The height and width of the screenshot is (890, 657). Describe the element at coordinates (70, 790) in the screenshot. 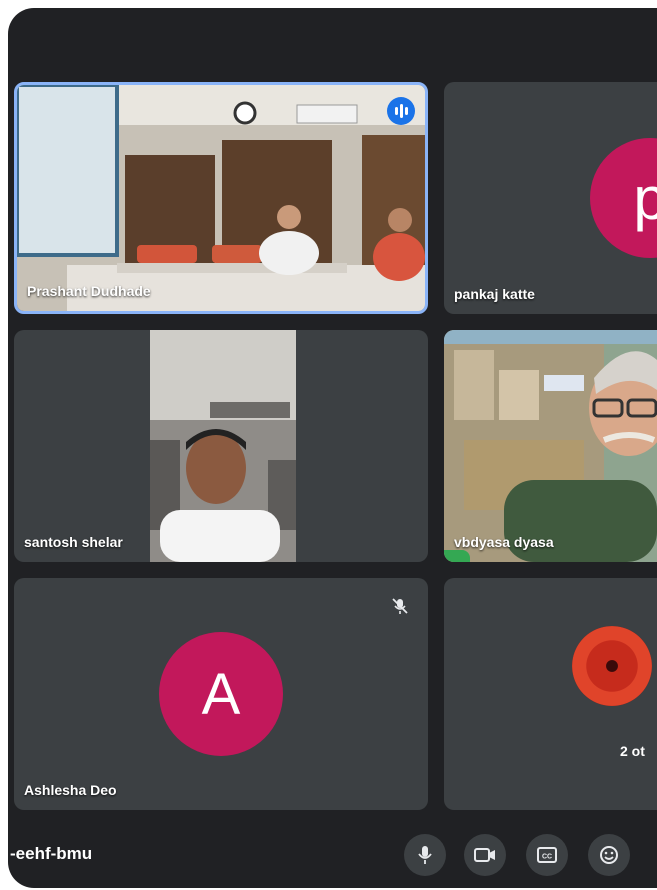

I see `participant-name: Ashlesha Deo` at that location.